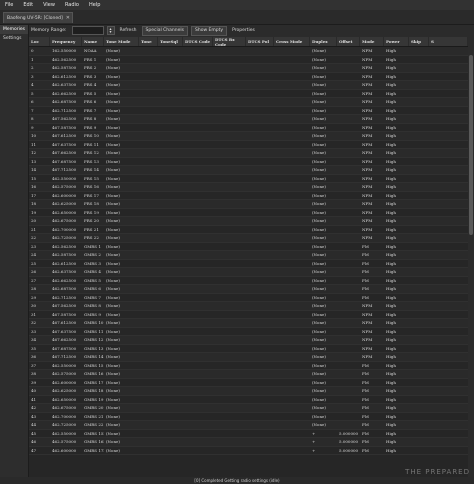 This screenshot has width=474, height=484. I want to click on table-cell: 23, so click(39, 247).